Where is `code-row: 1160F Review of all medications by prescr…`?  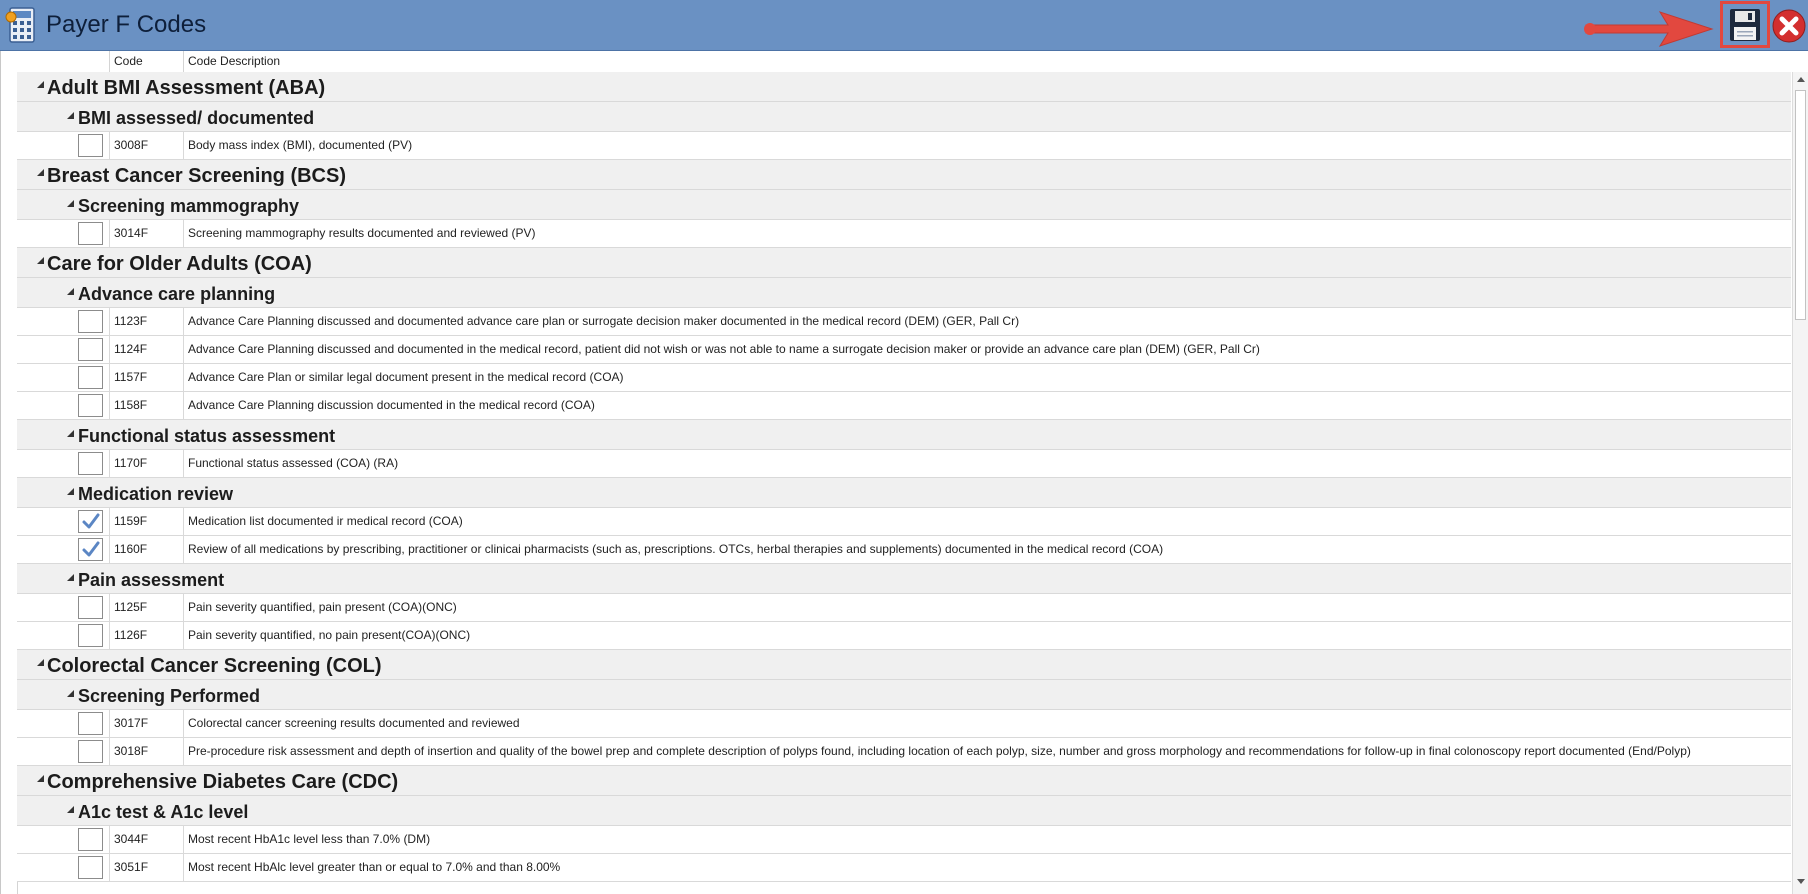
code-row: 1160F Review of all medications by prescr… is located at coordinates (904, 550).